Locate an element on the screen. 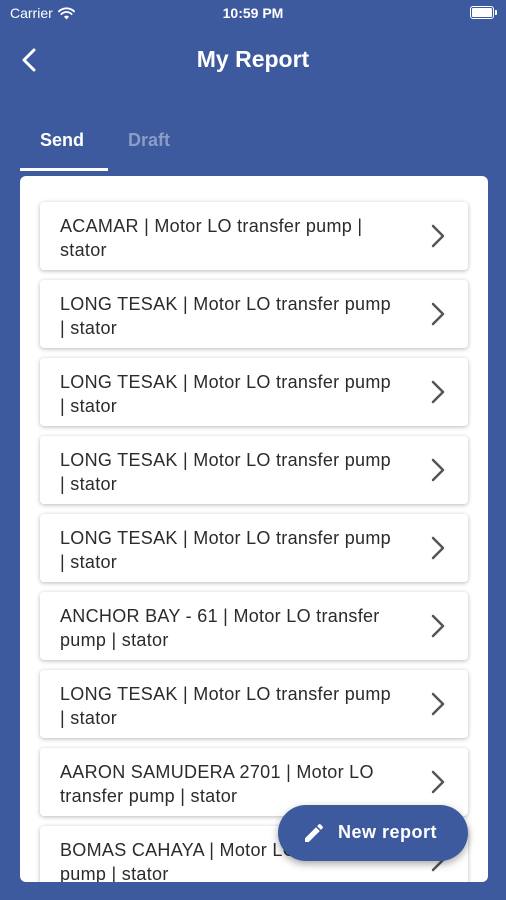 This screenshot has width=506, height=900. new-report-button: New report is located at coordinates (373, 833).